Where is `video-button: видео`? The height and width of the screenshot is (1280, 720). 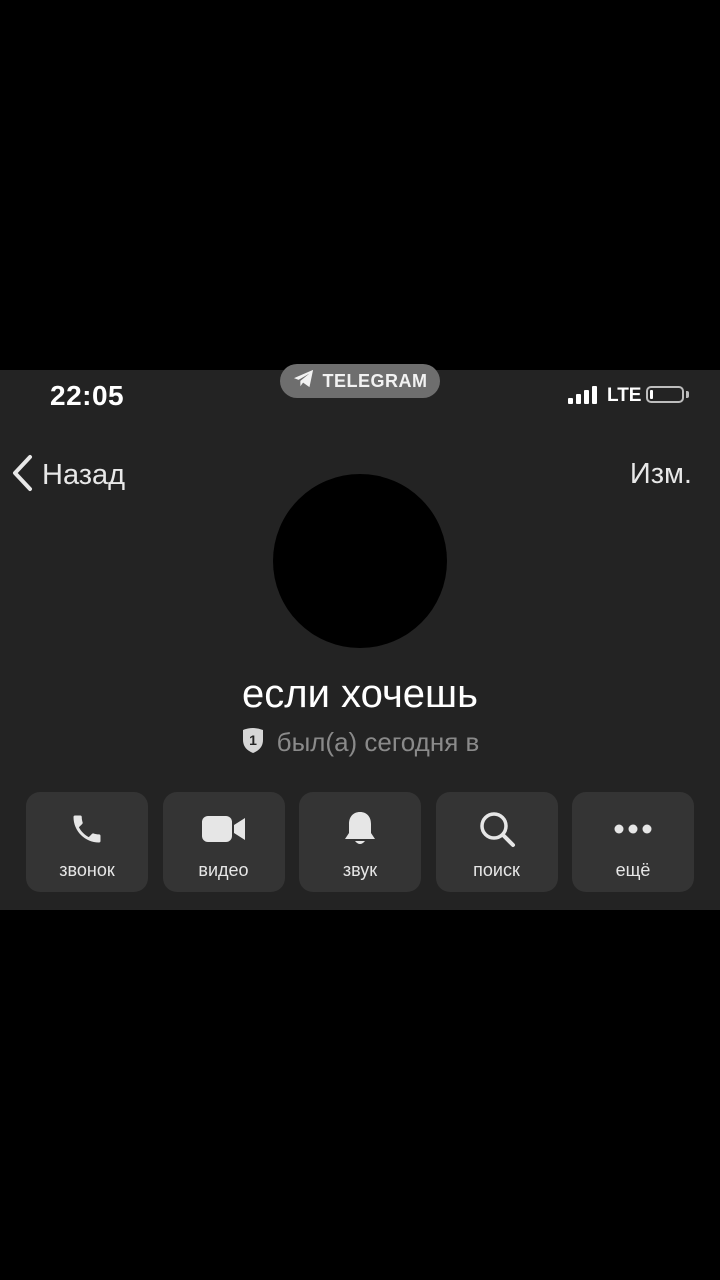
video-button: видео is located at coordinates (223, 842).